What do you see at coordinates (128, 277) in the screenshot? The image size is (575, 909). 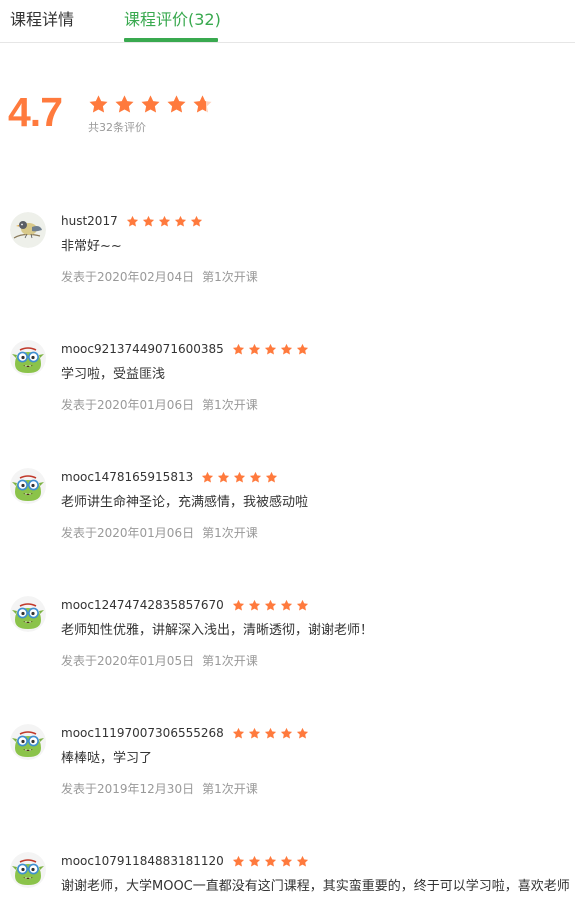 I see `review-date: 发表于2020年02月04日` at bounding box center [128, 277].